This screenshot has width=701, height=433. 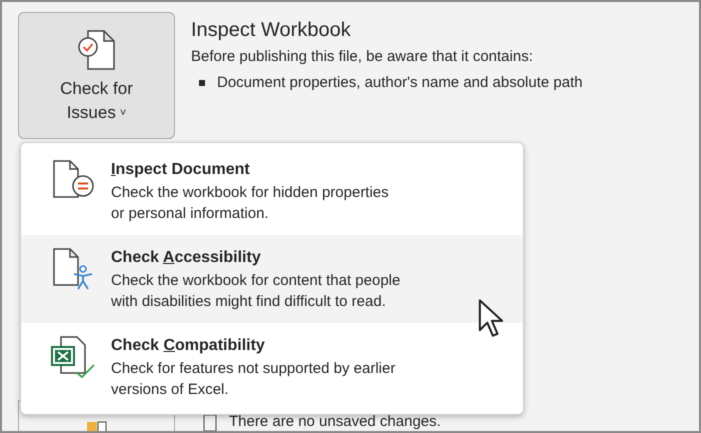 What do you see at coordinates (186, 258) in the screenshot?
I see `menu-item-title: Check Accessibility` at bounding box center [186, 258].